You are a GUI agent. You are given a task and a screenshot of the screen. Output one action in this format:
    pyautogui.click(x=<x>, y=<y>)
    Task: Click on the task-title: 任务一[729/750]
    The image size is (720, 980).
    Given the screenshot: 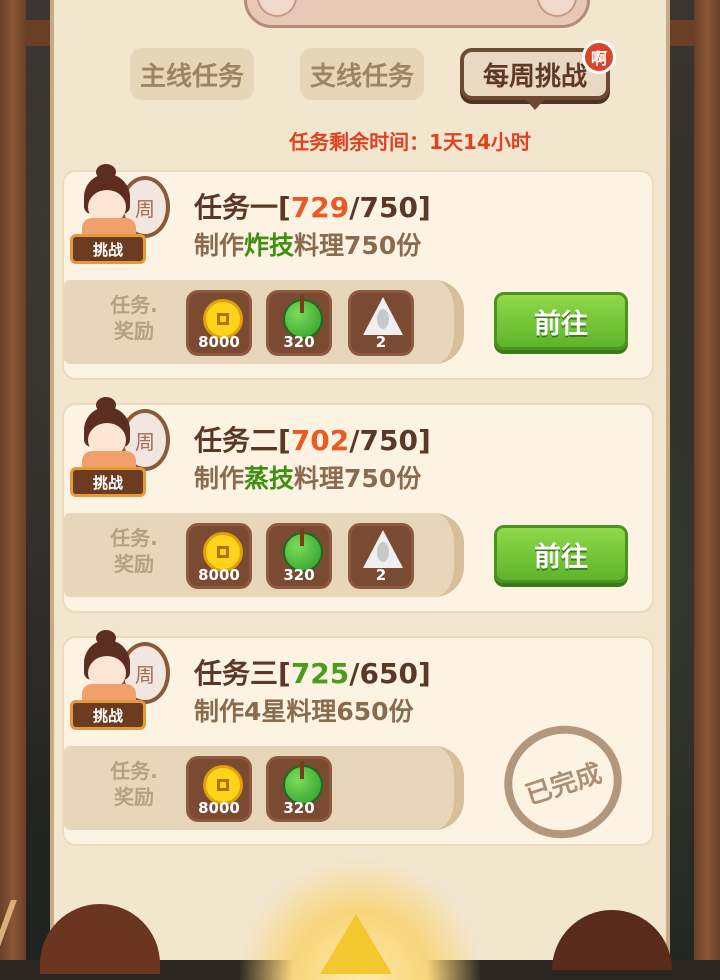 What is the action you would take?
    pyautogui.click(x=312, y=207)
    